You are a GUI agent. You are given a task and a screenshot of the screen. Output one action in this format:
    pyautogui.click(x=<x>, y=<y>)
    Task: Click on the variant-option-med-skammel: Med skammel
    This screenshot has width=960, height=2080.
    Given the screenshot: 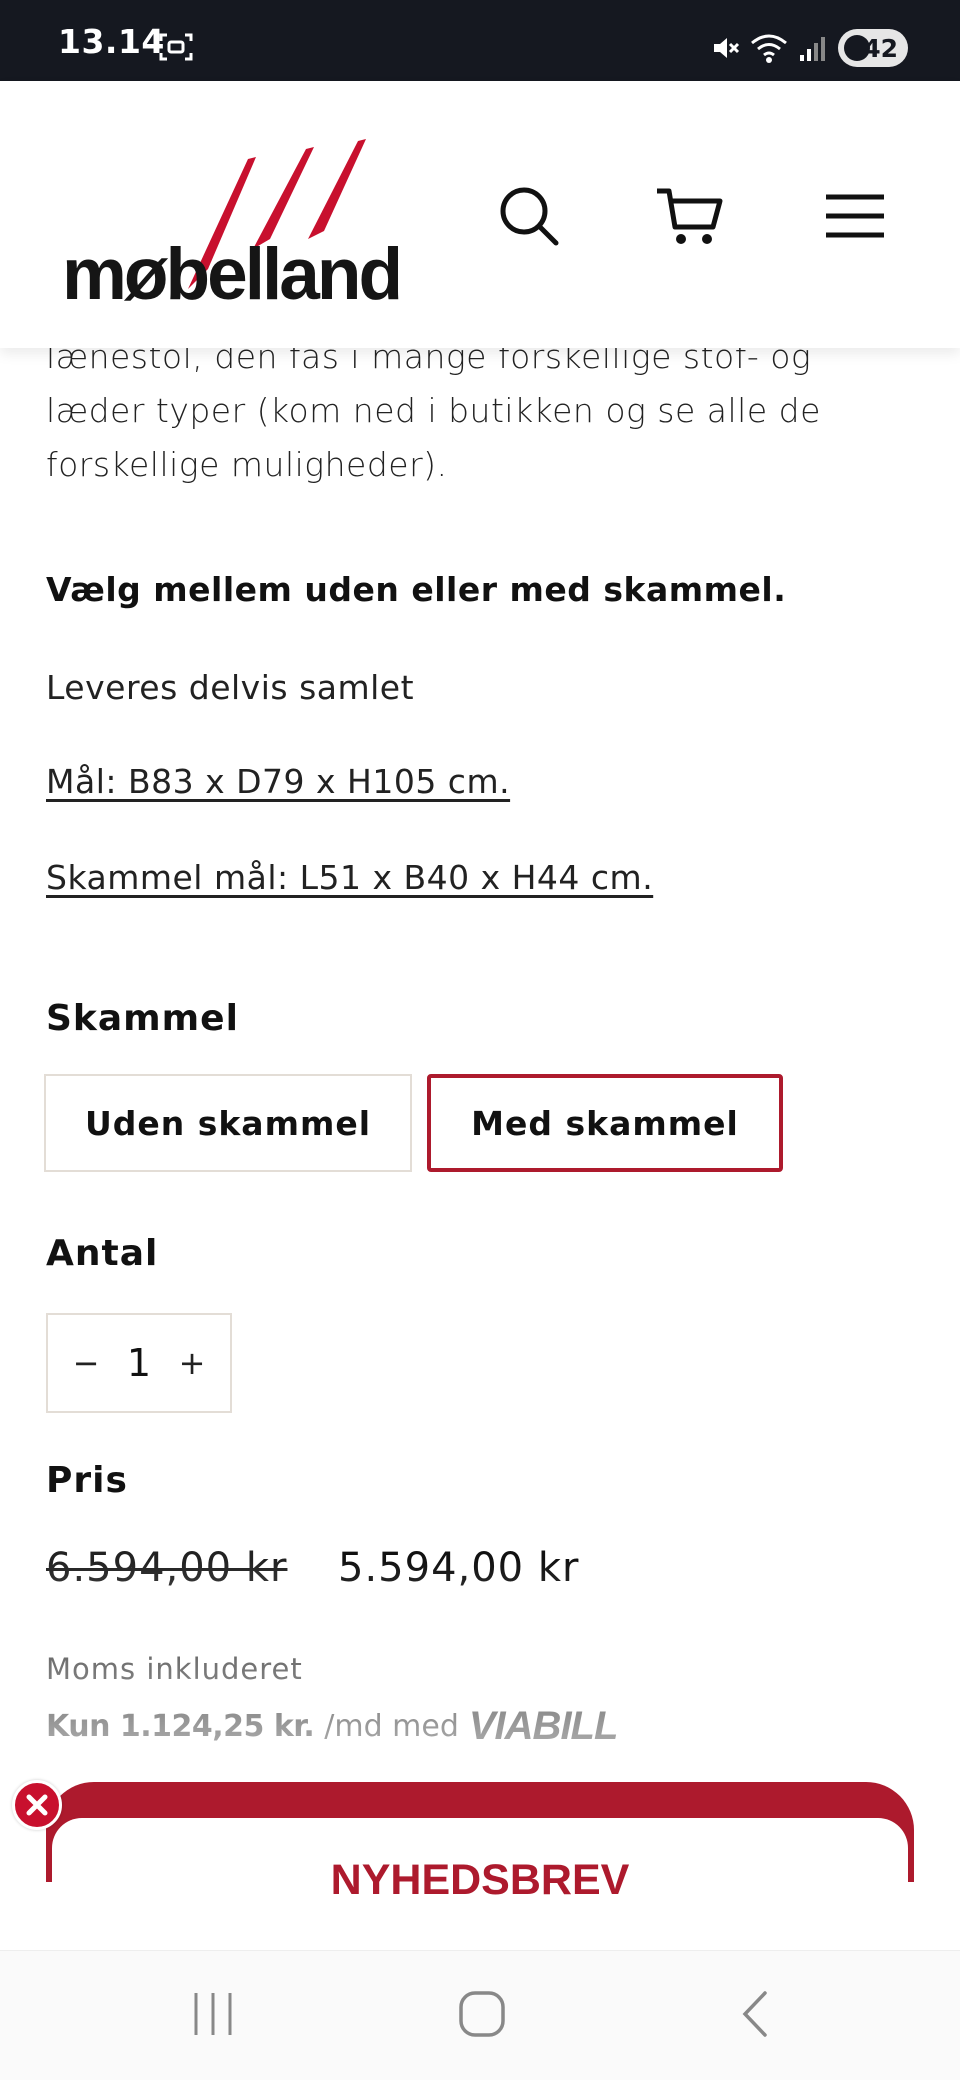 What is the action you would take?
    pyautogui.click(x=605, y=1123)
    